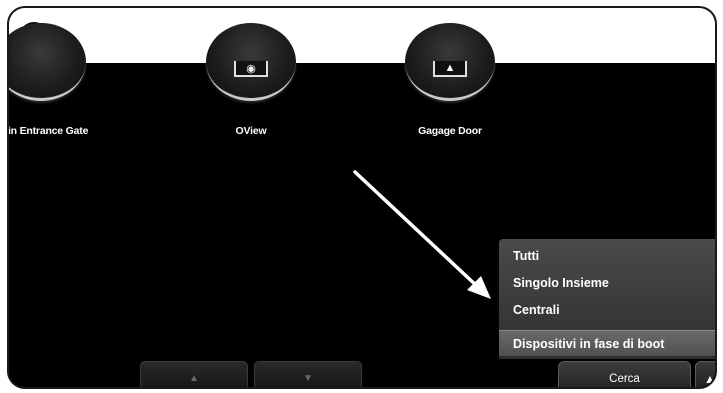 This screenshot has width=723, height=393. Describe the element at coordinates (450, 69) in the screenshot. I see `garage-door-icon: ▲` at that location.